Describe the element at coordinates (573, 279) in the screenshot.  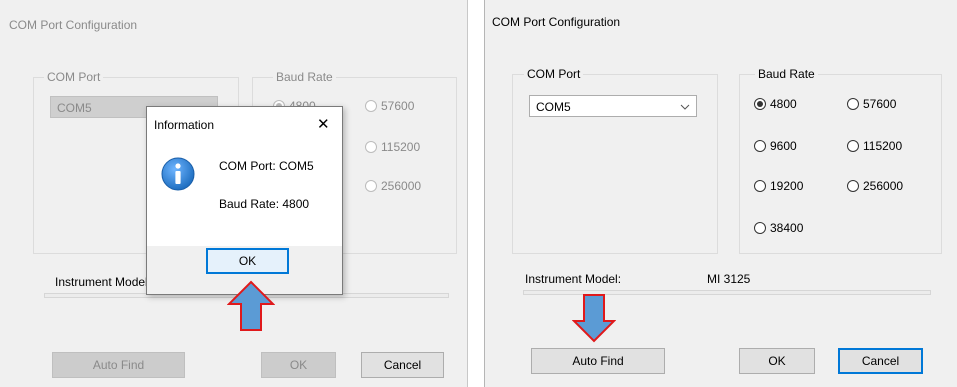
I see `right-instrument-model-label: Instrument Model:` at that location.